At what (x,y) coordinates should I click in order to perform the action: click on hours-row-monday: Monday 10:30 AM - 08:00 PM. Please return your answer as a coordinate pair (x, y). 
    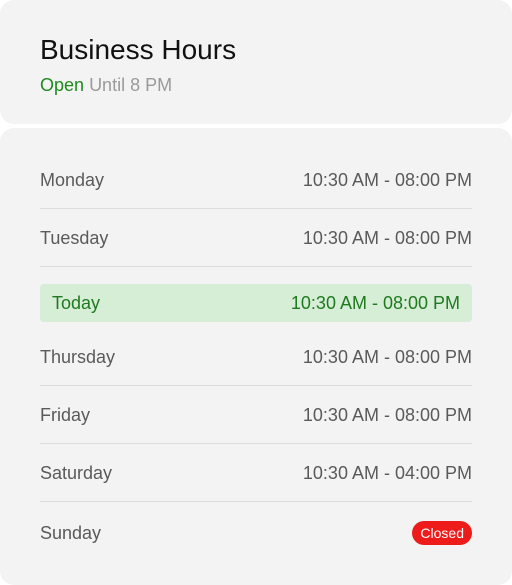
    Looking at the image, I should click on (256, 180).